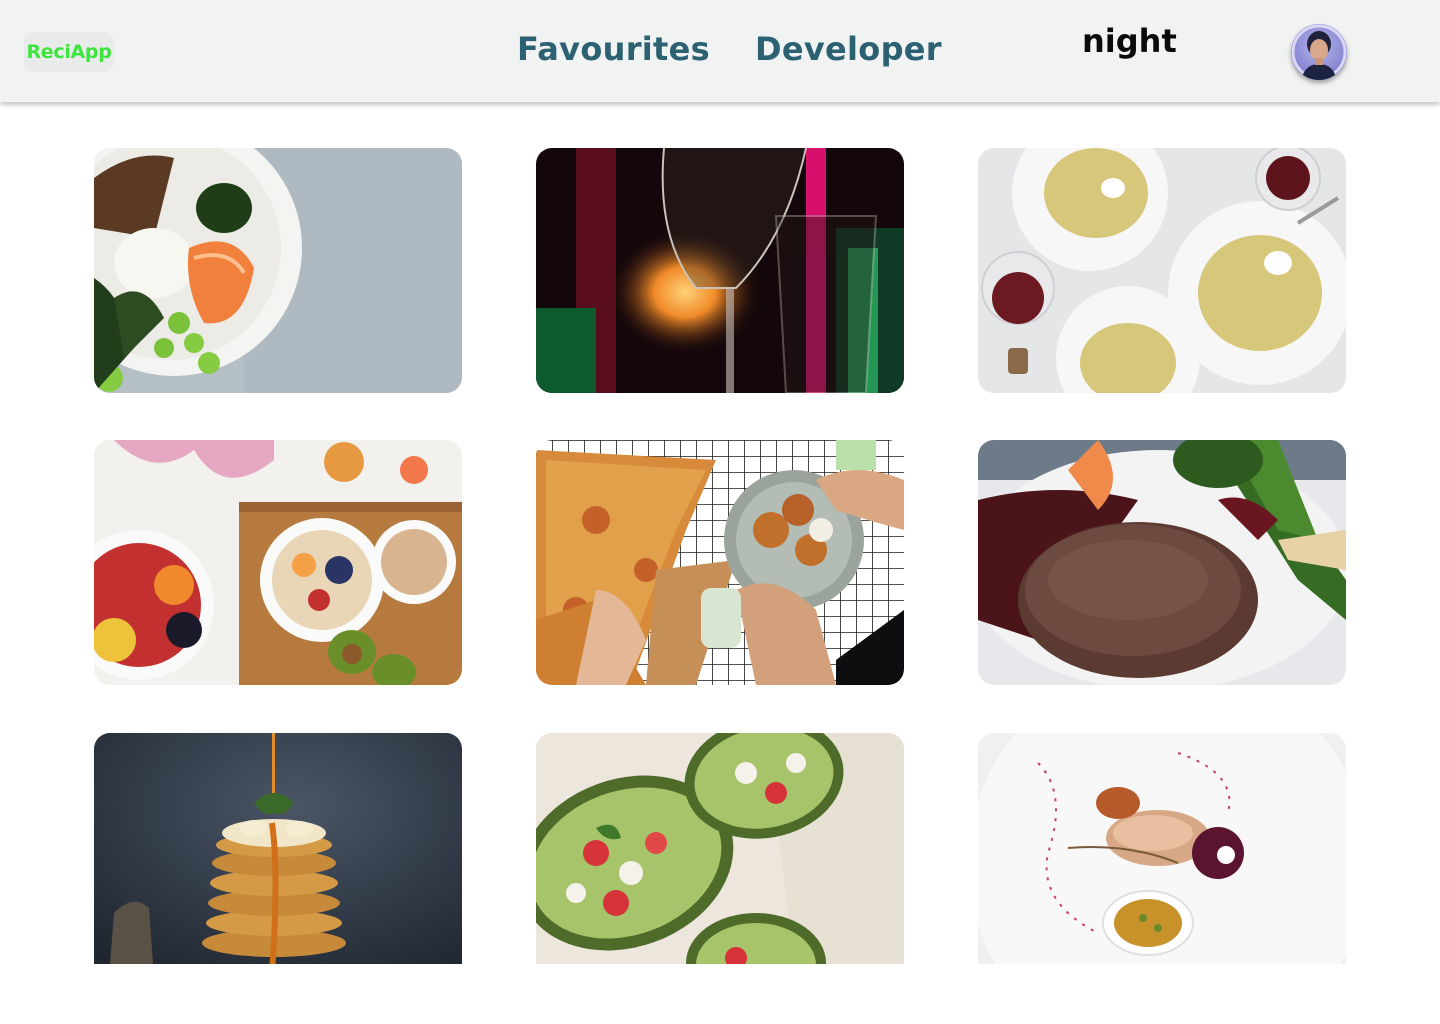 The width and height of the screenshot is (1440, 1024). I want to click on recipe-card-pancakes, so click(278, 848).